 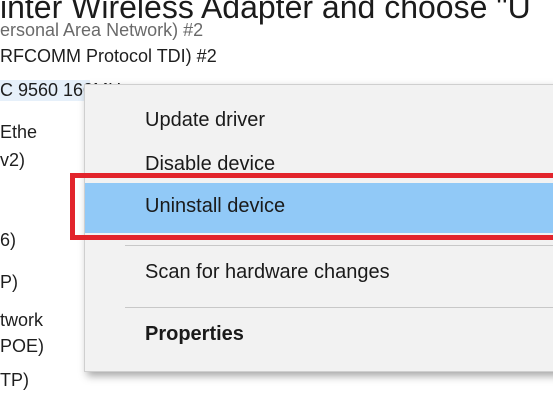 What do you see at coordinates (8, 240) in the screenshot?
I see `device-list-item: 6)` at bounding box center [8, 240].